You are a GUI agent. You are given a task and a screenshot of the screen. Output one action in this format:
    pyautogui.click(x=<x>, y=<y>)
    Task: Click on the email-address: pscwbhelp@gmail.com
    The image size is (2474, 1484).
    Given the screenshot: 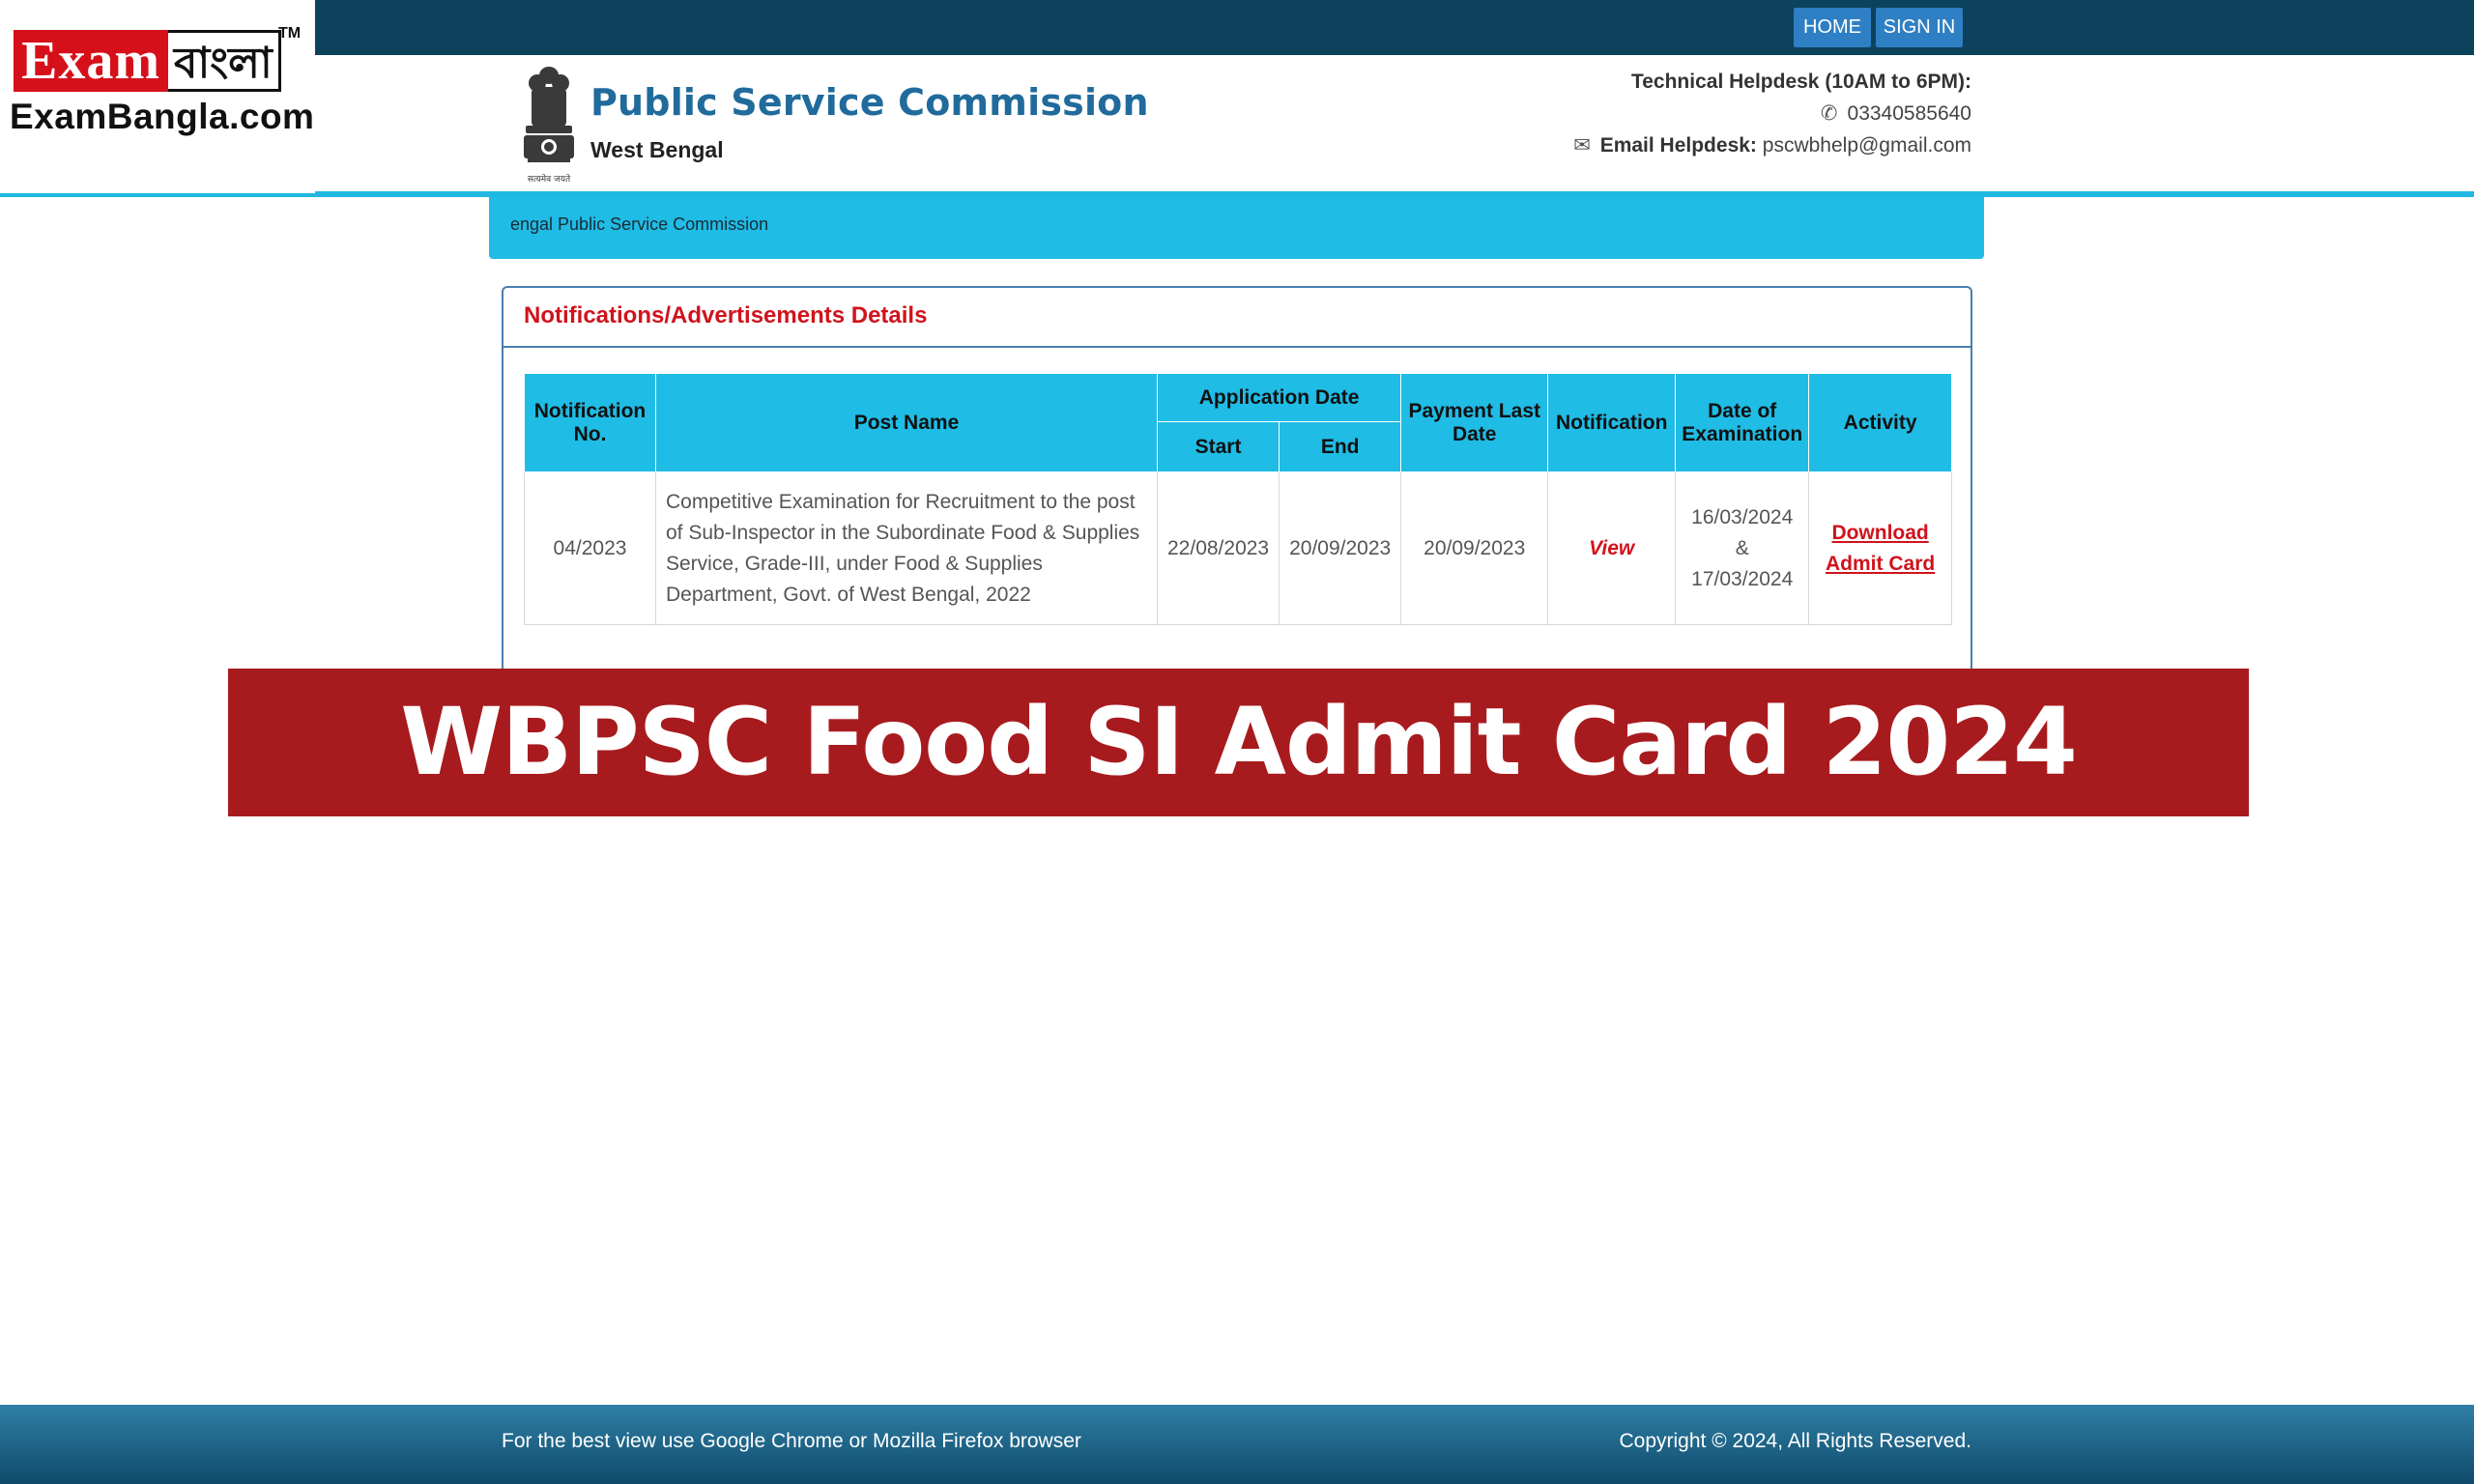 What is the action you would take?
    pyautogui.click(x=1867, y=146)
    